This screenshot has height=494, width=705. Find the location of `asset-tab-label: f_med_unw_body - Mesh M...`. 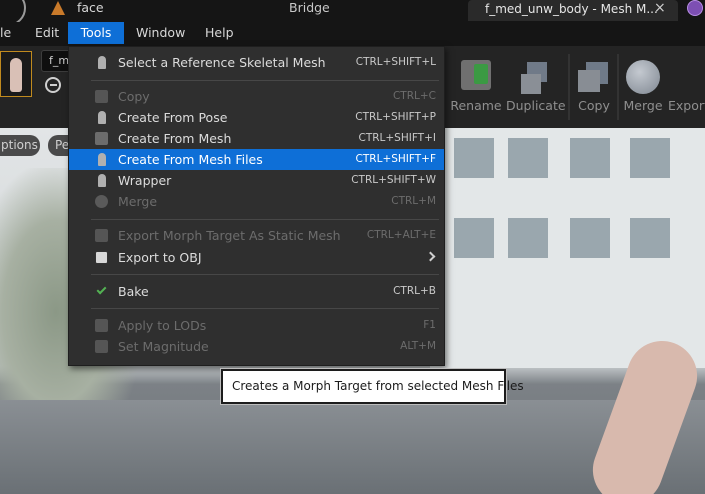

asset-tab-label: f_med_unw_body - Mesh M... is located at coordinates (571, 9).